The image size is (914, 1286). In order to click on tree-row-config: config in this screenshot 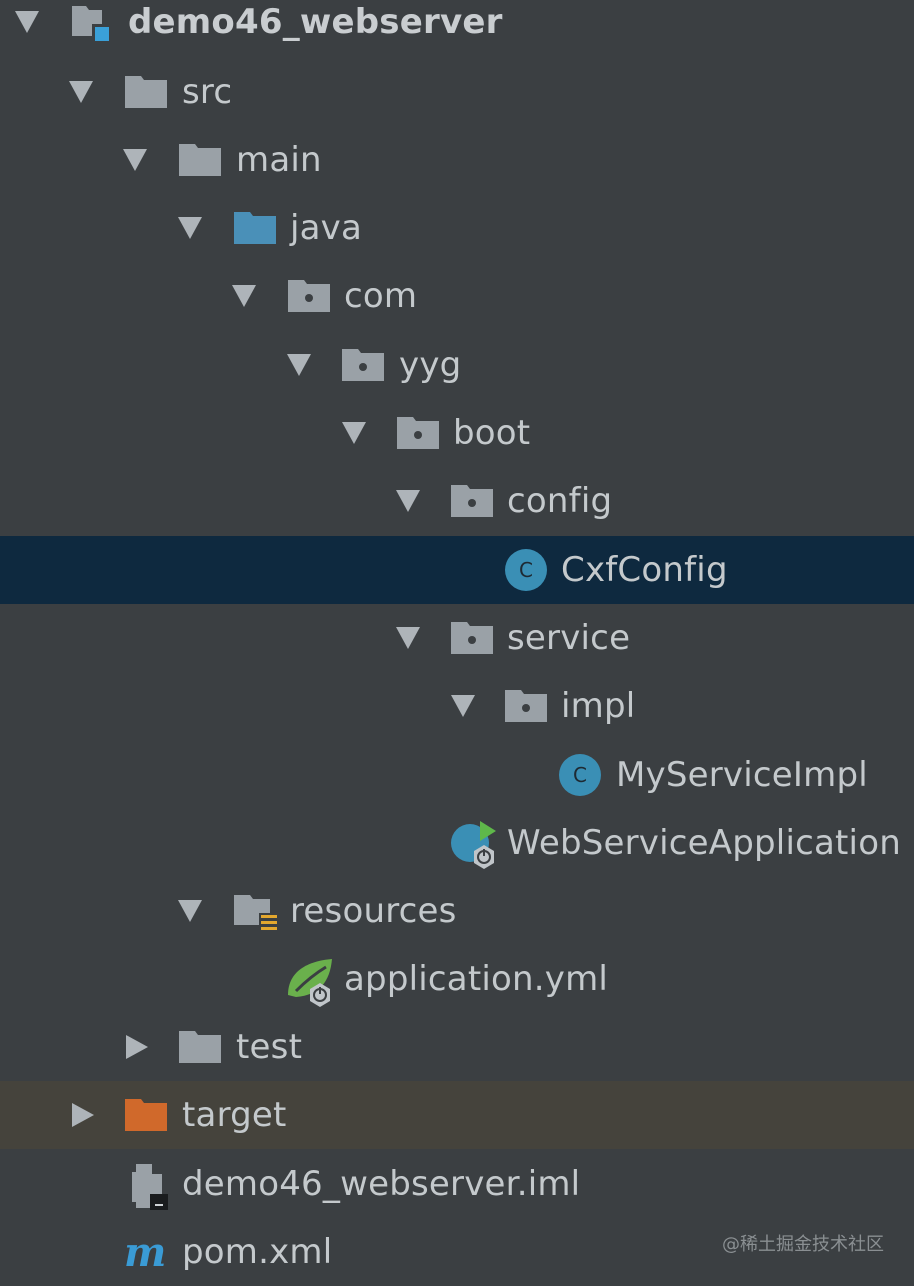, I will do `click(457, 501)`.